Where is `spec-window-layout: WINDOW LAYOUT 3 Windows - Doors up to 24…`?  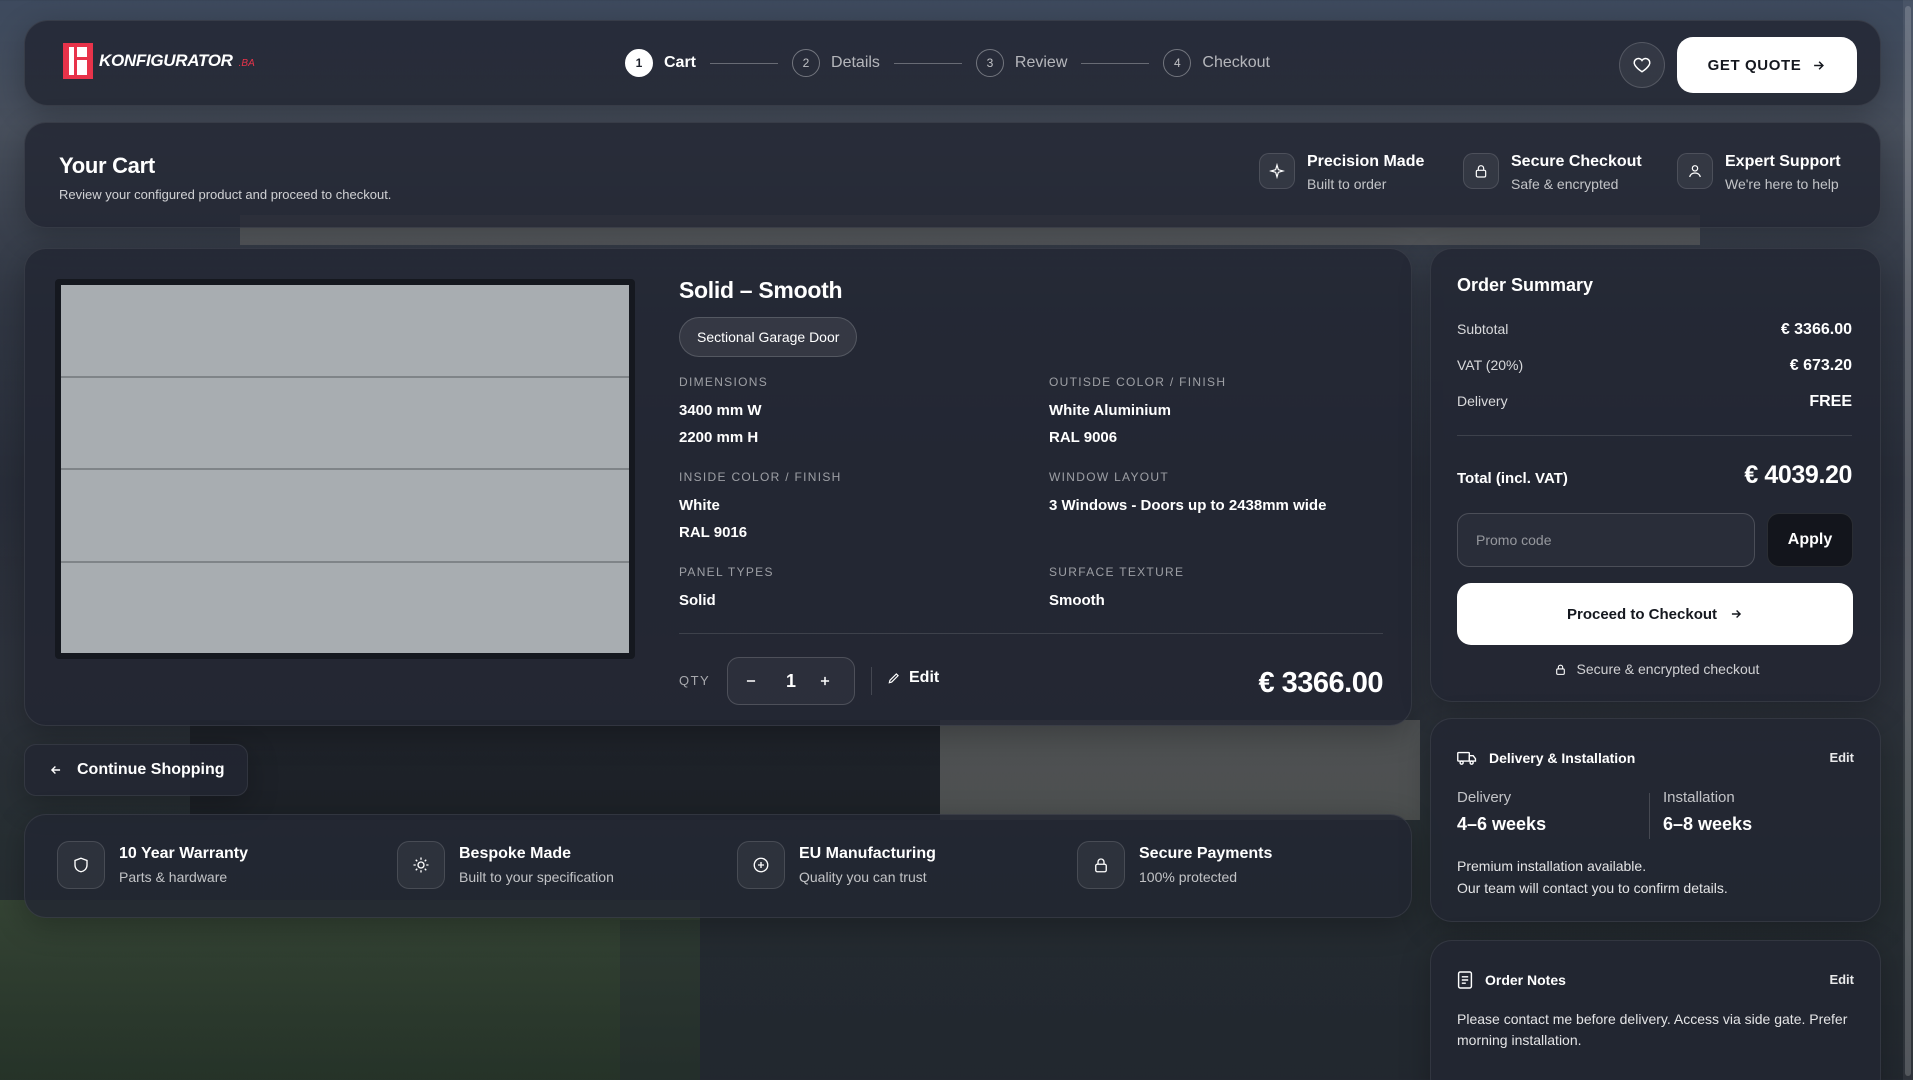 spec-window-layout: WINDOW LAYOUT 3 Windows - Doors up to 24… is located at coordinates (1187, 494).